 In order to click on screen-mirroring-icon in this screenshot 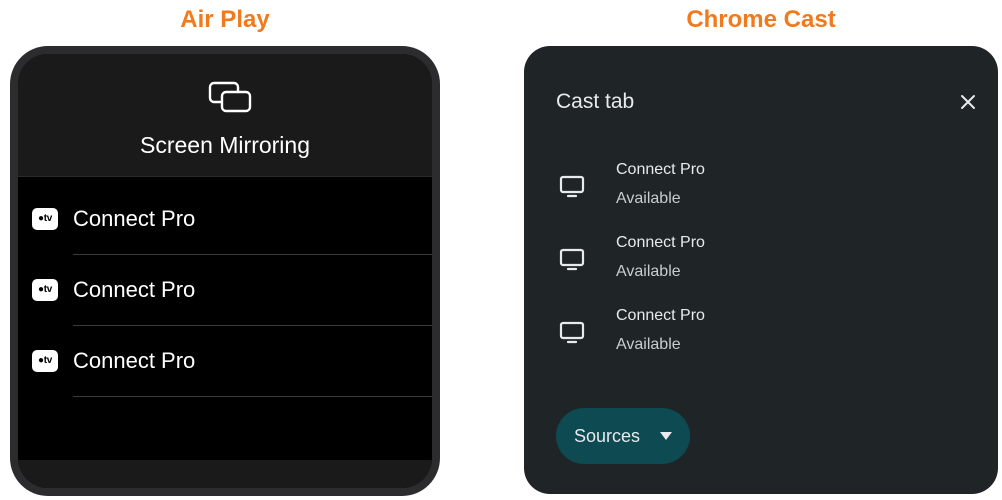, I will do `click(230, 97)`.